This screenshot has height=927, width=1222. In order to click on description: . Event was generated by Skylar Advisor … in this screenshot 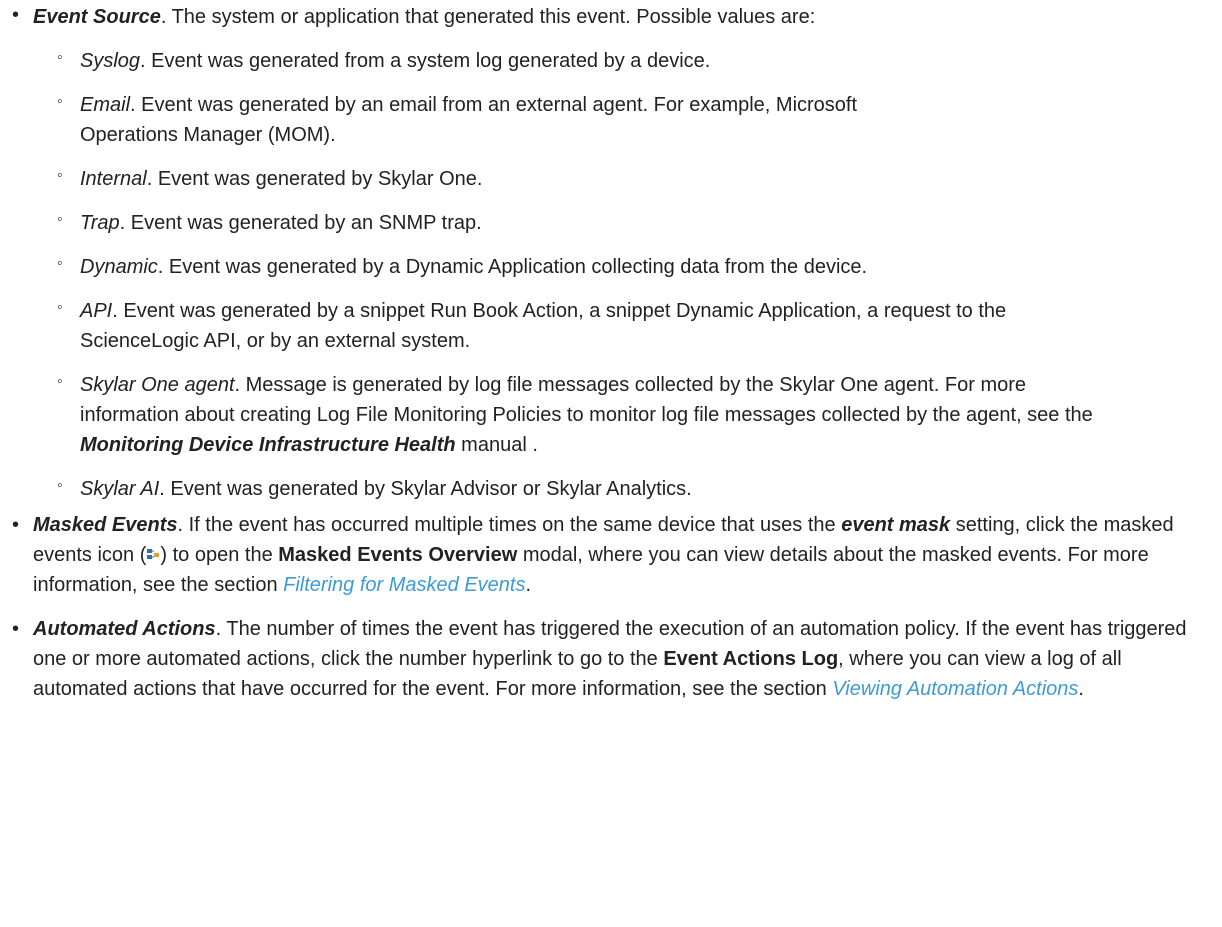, I will do `click(425, 489)`.